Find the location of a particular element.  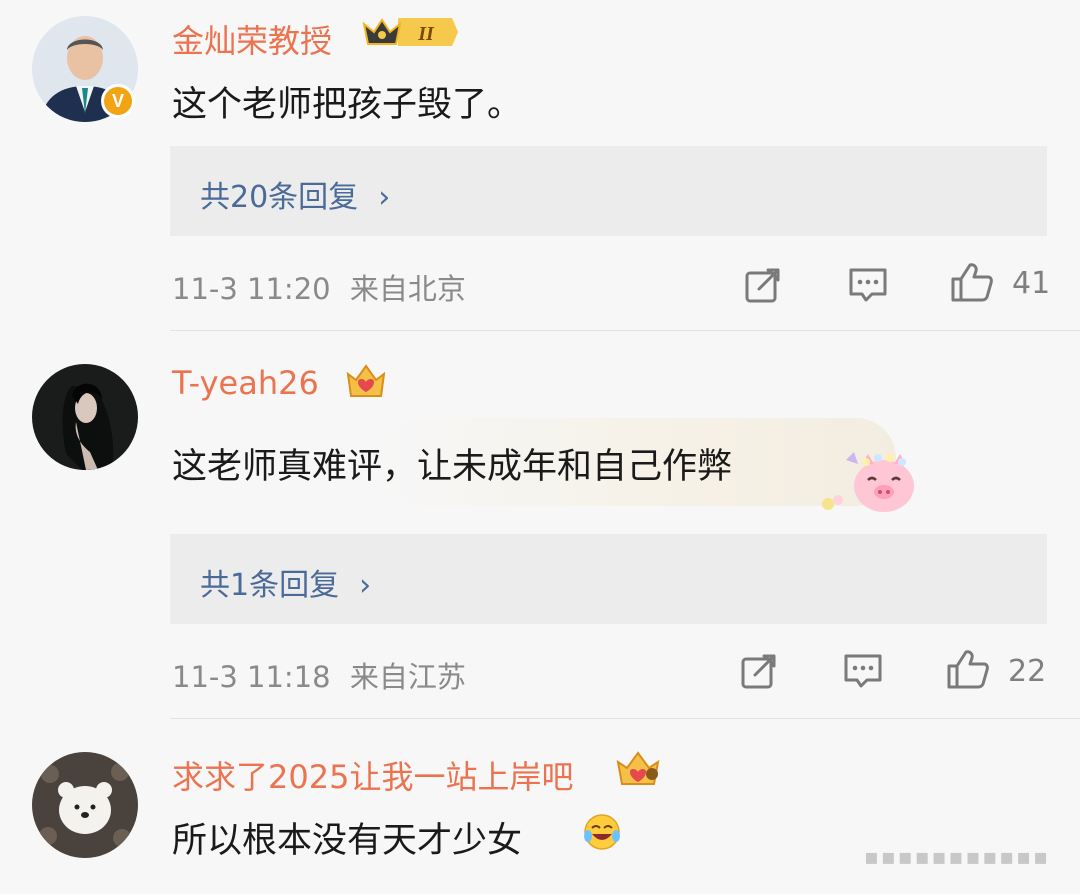

scrollbar-hint: ▪▪▪▪▪▪▪▪▪▪▪ is located at coordinates (956, 857).